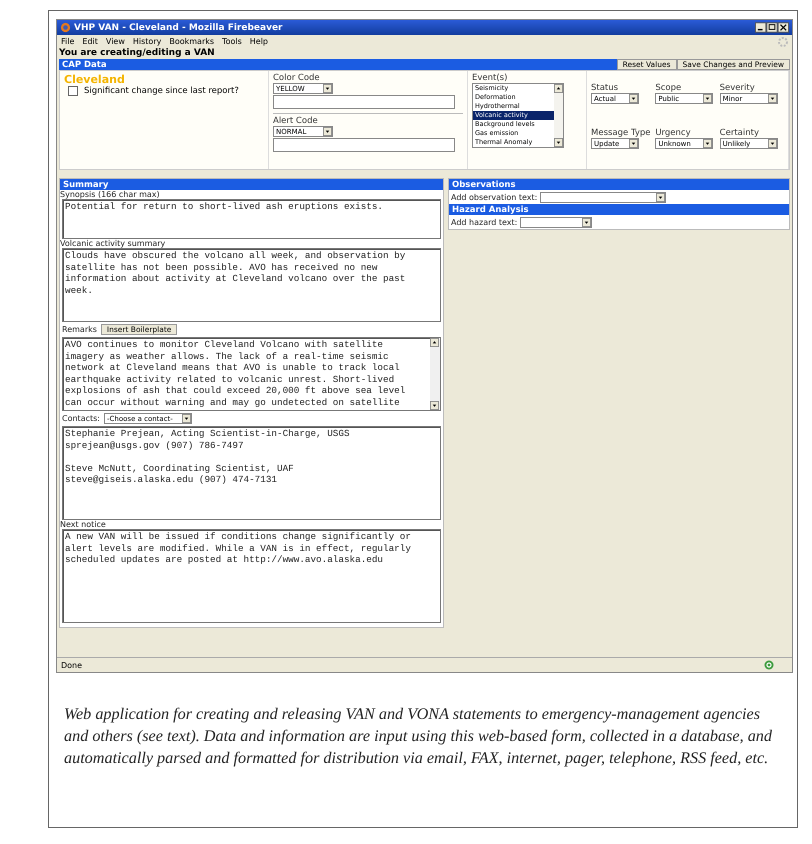  Describe the element at coordinates (490, 209) in the screenshot. I see `section-title: Hazard Analysis` at that location.